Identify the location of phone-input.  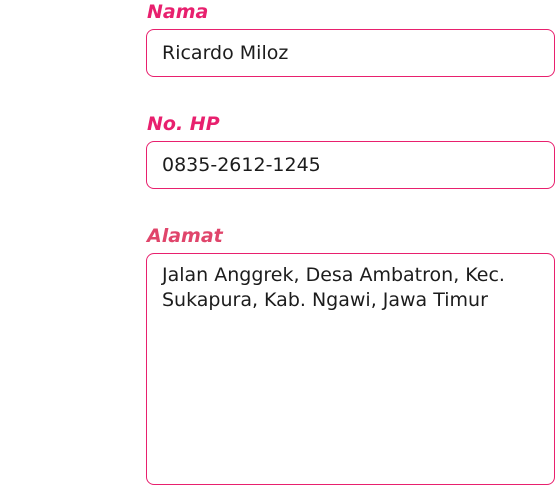
(350, 165).